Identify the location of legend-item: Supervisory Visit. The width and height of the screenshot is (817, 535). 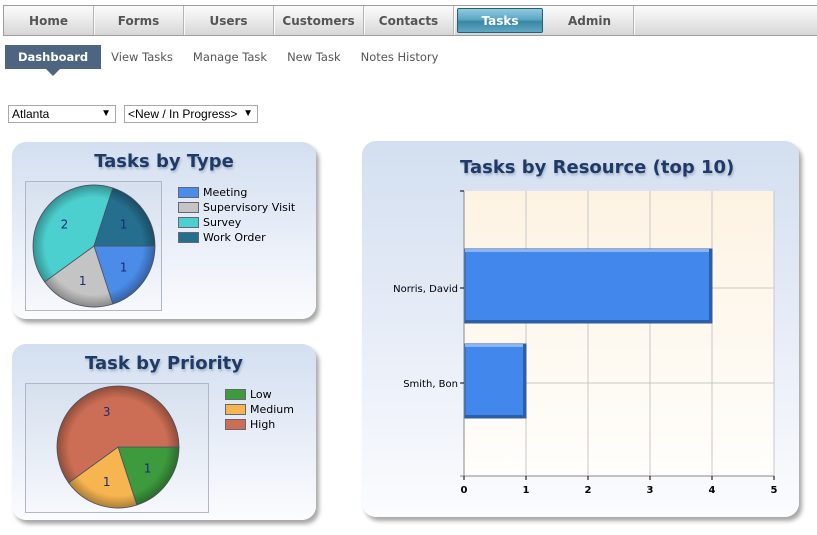
(236, 207).